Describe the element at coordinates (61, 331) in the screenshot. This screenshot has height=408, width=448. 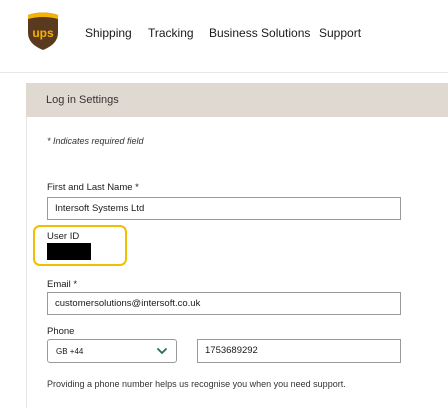
I see `phone-label: Phone` at that location.